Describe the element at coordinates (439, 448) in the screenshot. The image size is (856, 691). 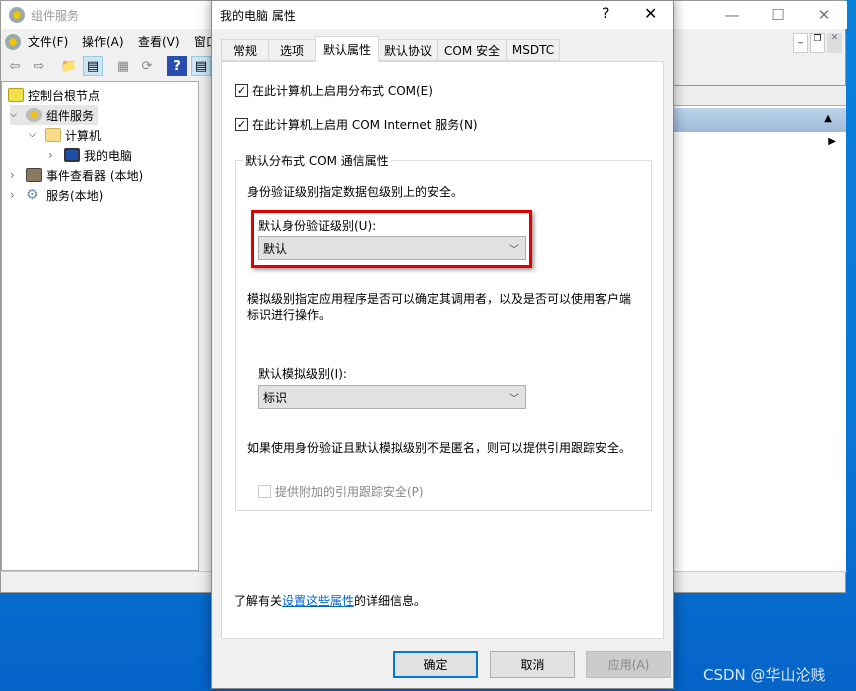
I see `tracking-description: 如果使用身份验证且默认模拟级别不是匿名，则可以提供引用跟踪安全。` at that location.